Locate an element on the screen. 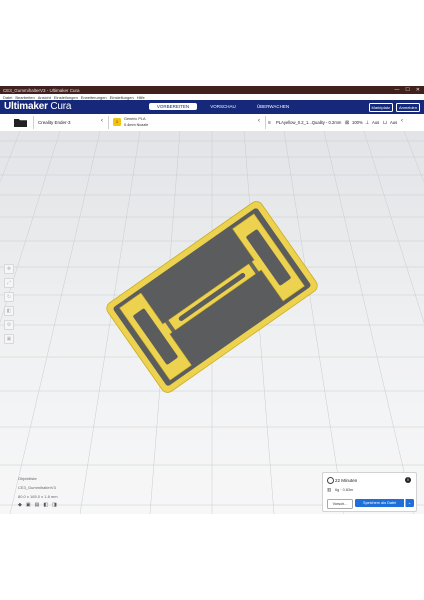 The height and width of the screenshot is (600, 424). menu-settings: Einstellungen is located at coordinates (66, 97).